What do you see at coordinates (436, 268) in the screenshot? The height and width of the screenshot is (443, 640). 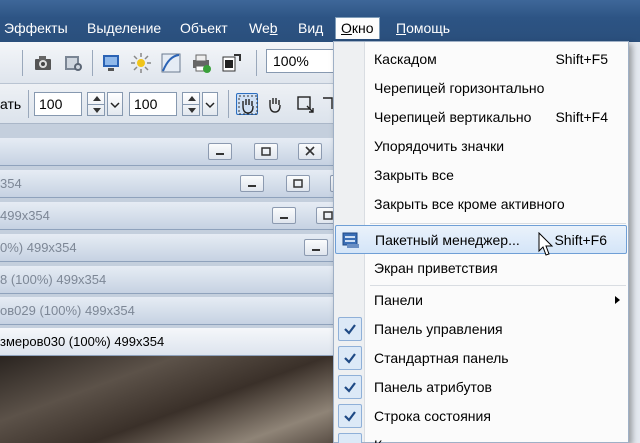 I see `menu-item-label: Экран приветствия` at bounding box center [436, 268].